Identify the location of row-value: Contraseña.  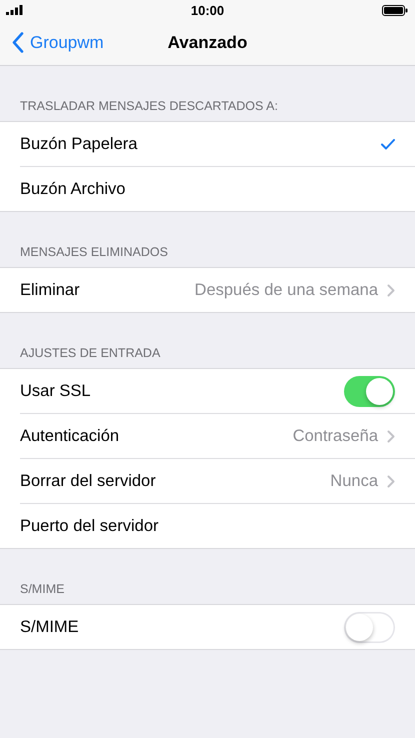
(335, 436).